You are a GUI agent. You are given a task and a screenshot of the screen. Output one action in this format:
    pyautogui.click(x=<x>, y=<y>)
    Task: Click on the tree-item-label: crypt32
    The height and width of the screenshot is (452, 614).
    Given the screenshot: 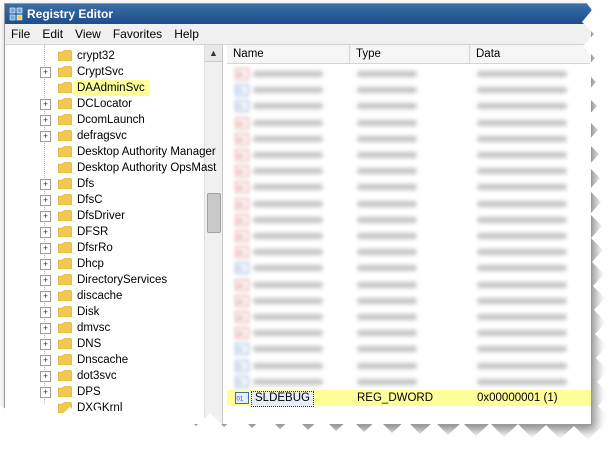 What is the action you would take?
    pyautogui.click(x=96, y=56)
    